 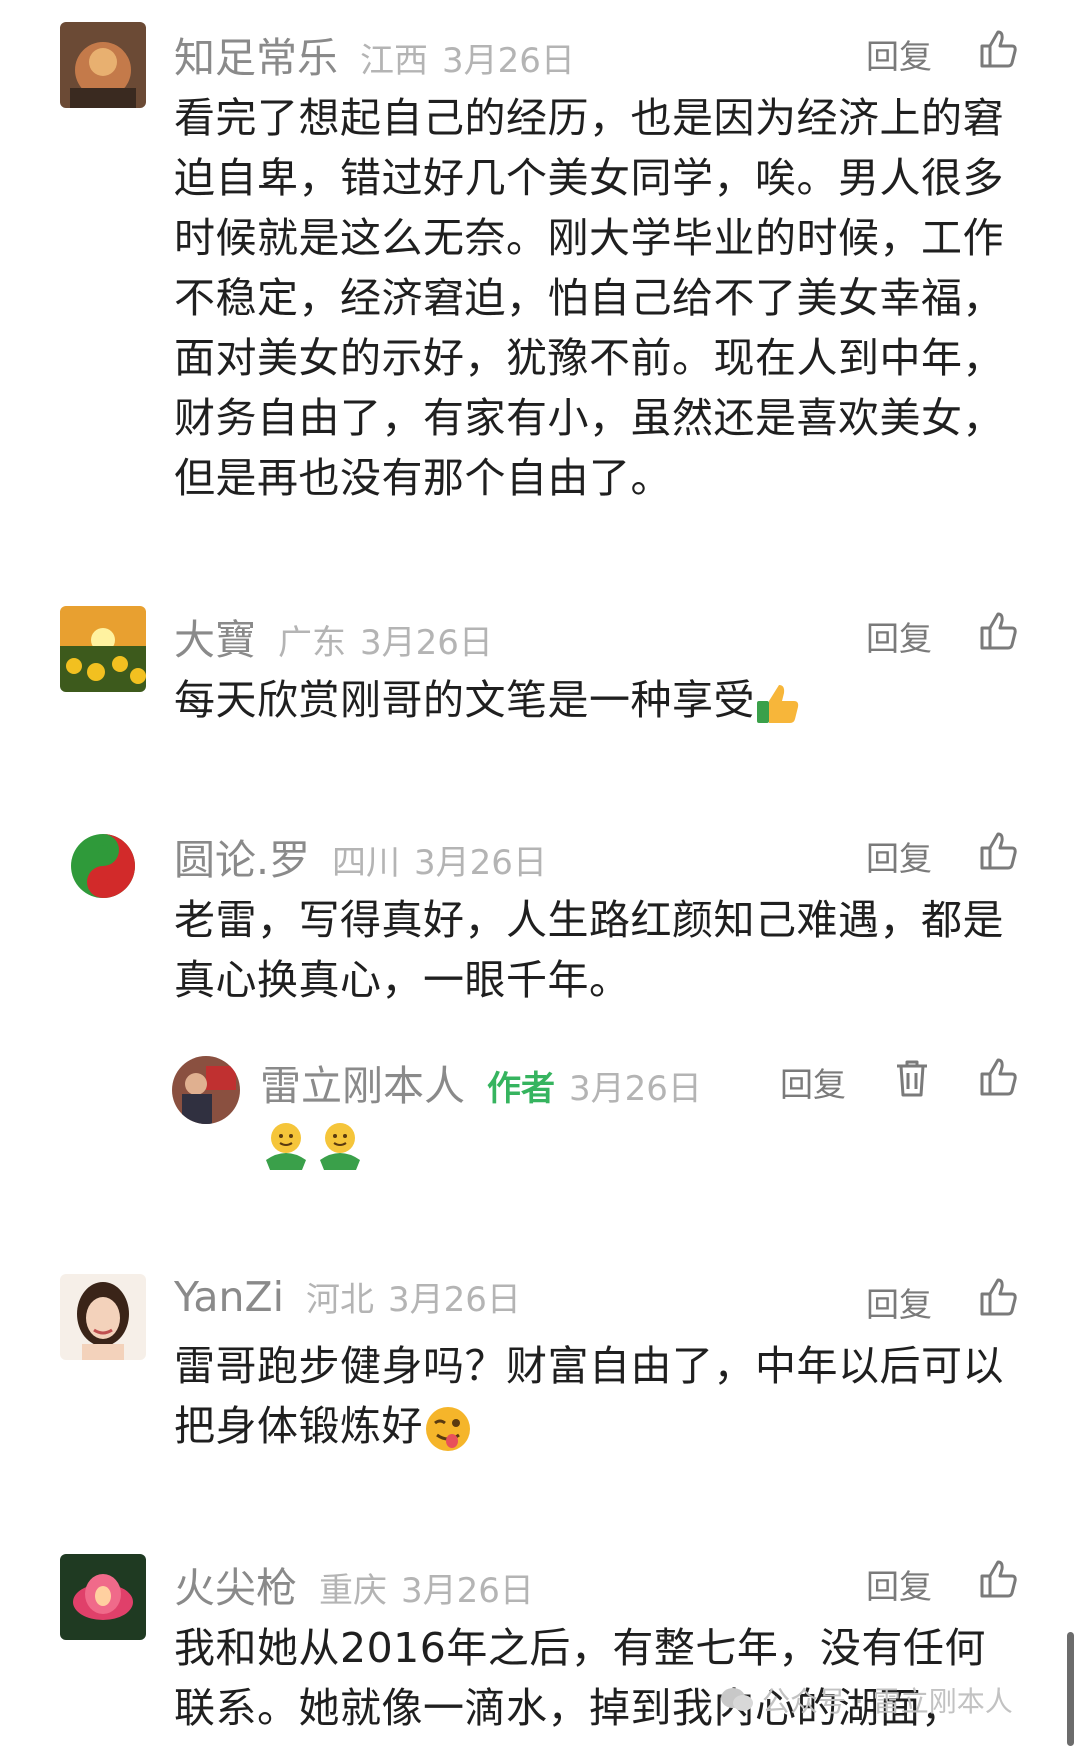 I want to click on location: 河北, so click(x=340, y=1300).